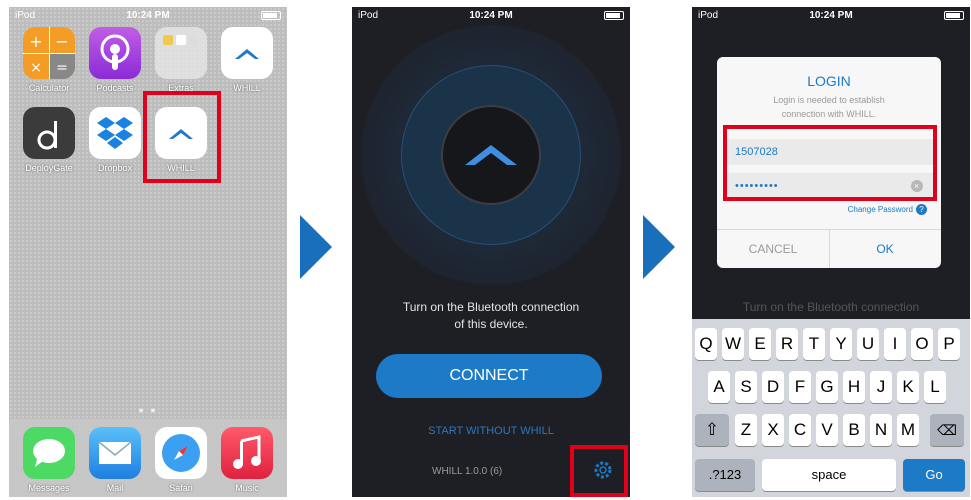  Describe the element at coordinates (880, 209) in the screenshot. I see `change-password-label: Change Password` at that location.